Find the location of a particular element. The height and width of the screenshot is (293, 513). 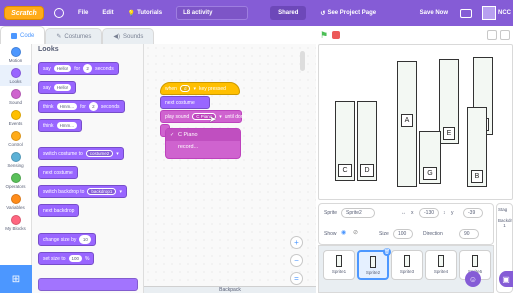

palette-title: Looks is located at coordinates (48, 49).